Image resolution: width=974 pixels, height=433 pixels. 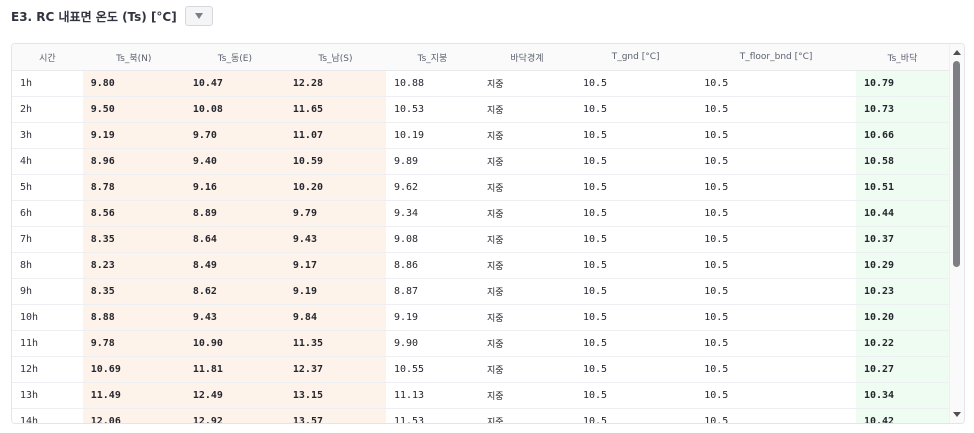 What do you see at coordinates (956, 164) in the screenshot?
I see `scrollbar-thumb` at bounding box center [956, 164].